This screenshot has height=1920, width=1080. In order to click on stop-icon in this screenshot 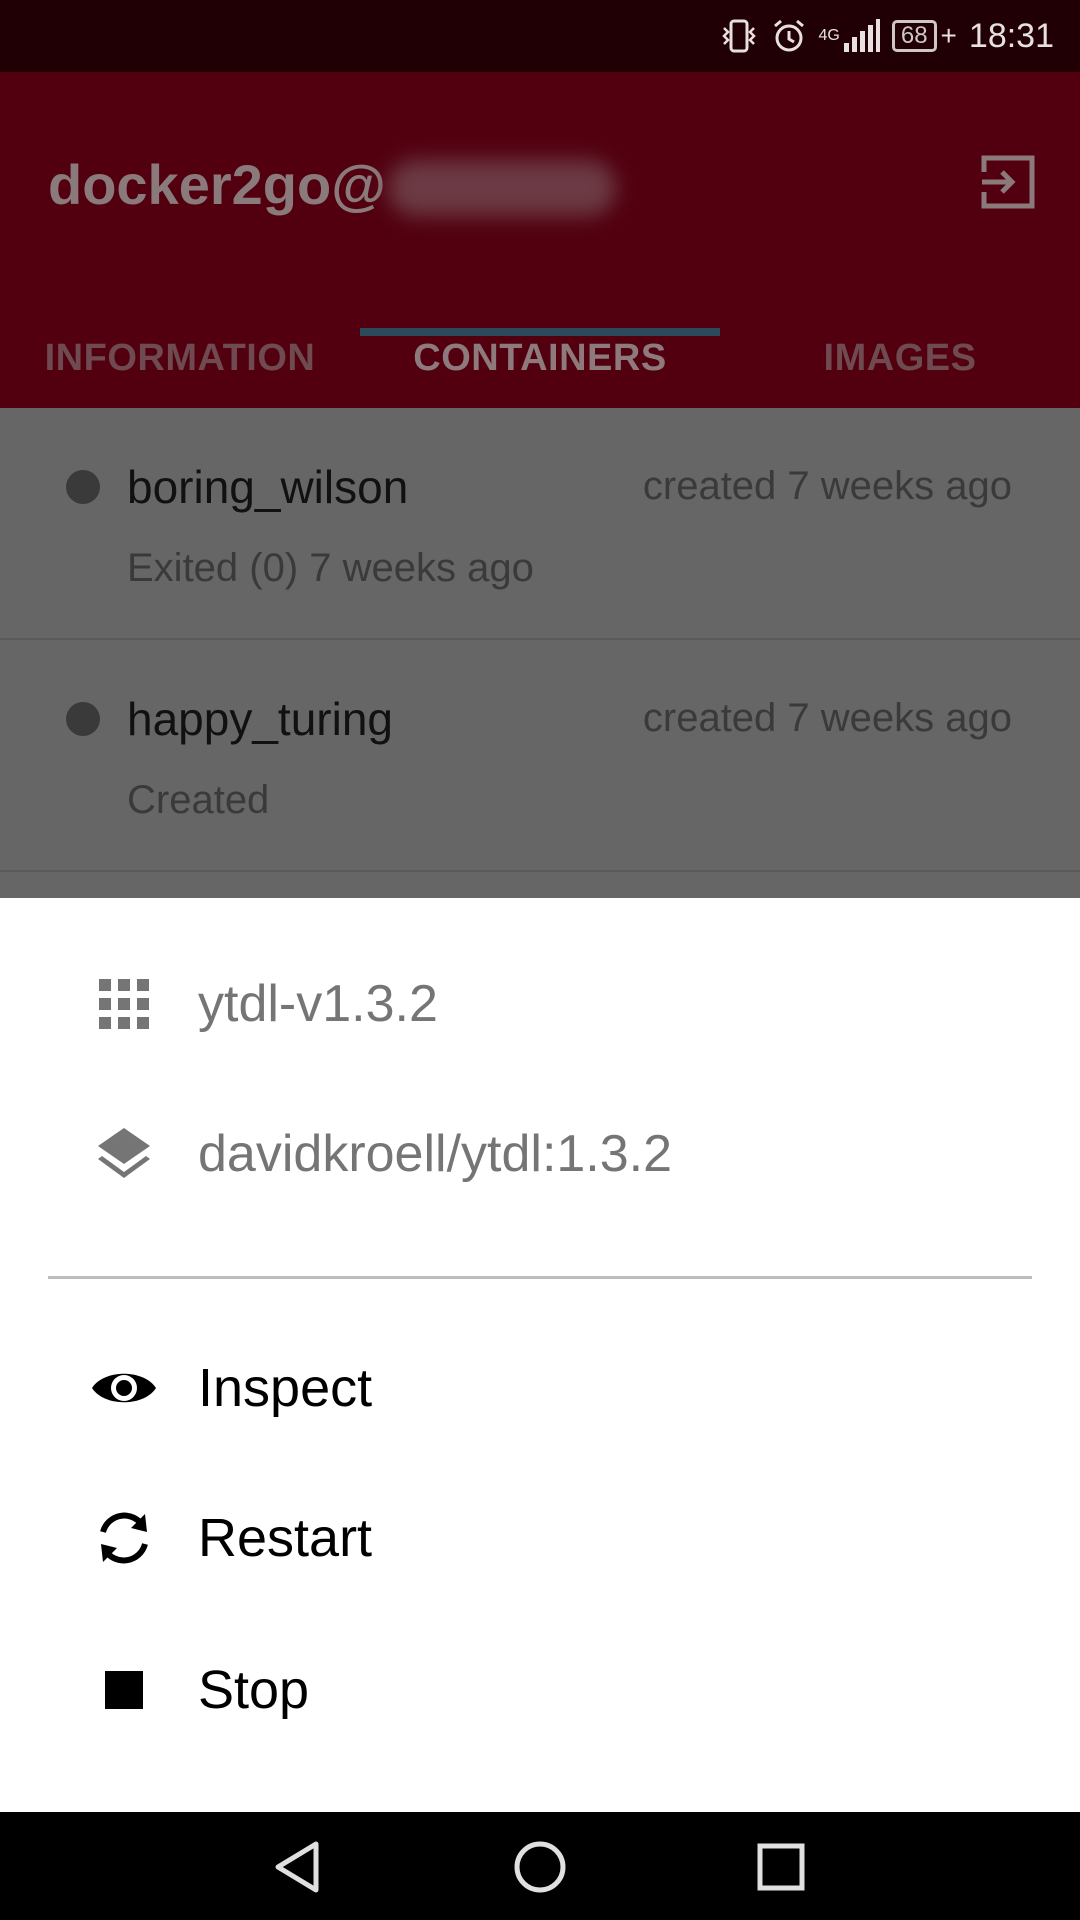, I will do `click(124, 1690)`.